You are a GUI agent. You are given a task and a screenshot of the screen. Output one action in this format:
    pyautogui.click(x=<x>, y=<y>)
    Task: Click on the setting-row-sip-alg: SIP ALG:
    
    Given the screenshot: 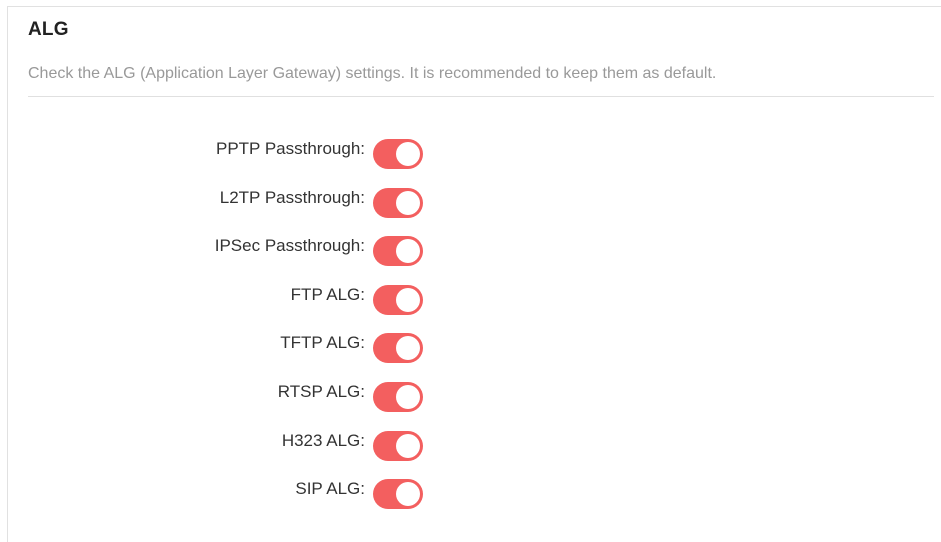 What is the action you would take?
    pyautogui.click(x=308, y=501)
    